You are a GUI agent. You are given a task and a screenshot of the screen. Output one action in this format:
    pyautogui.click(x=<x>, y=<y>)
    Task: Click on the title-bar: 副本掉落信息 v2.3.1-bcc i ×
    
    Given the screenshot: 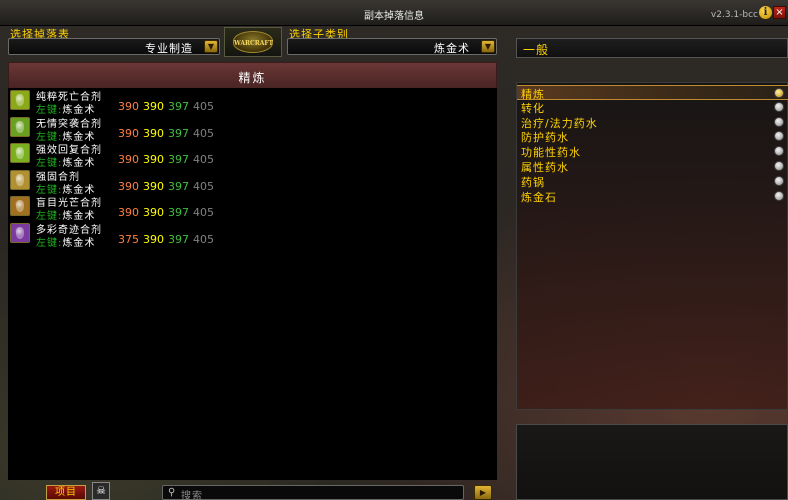 What is the action you would take?
    pyautogui.click(x=394, y=13)
    